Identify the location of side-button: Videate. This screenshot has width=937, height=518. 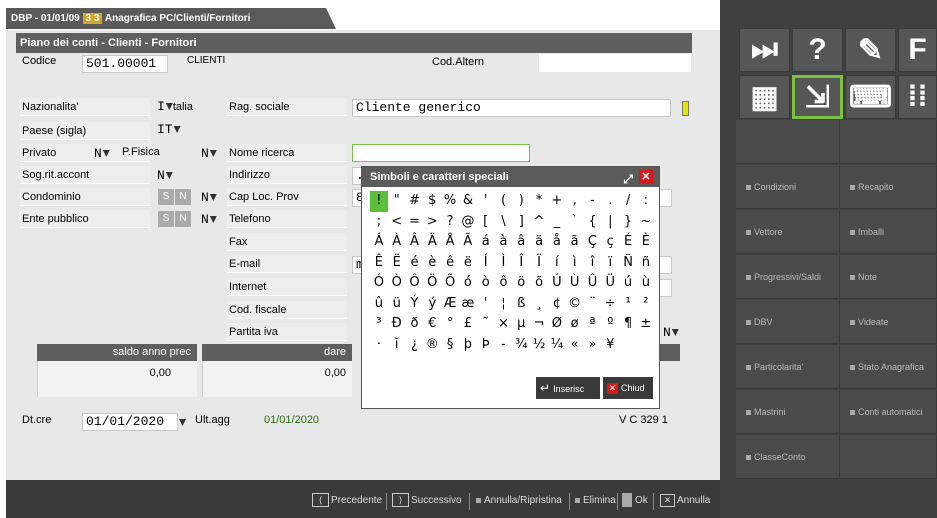
(888, 322).